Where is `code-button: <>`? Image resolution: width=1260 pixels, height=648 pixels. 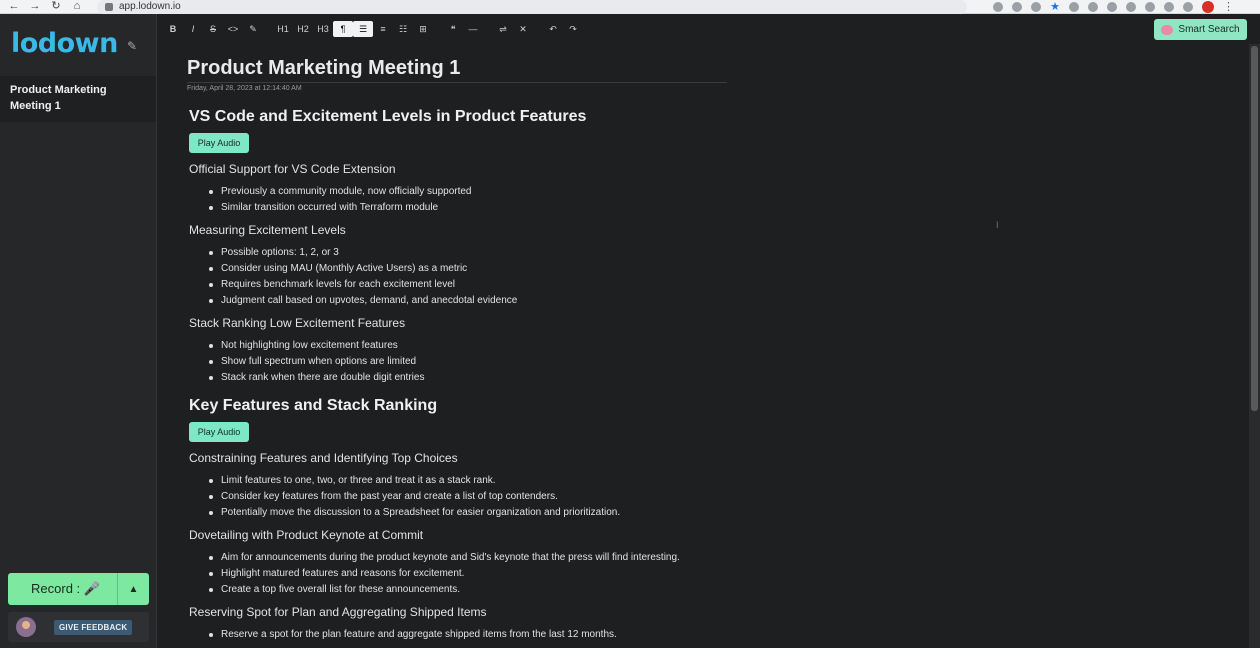 code-button: <> is located at coordinates (233, 29).